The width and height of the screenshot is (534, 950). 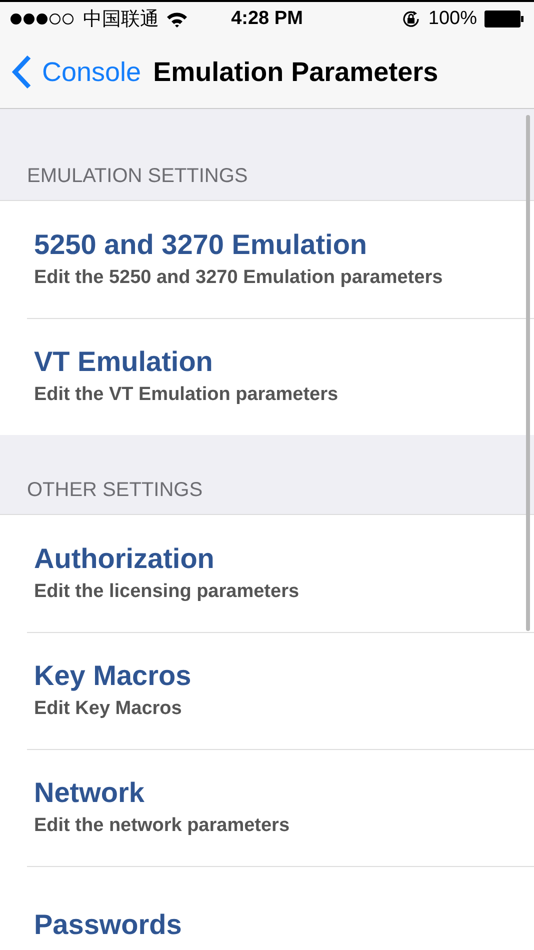 I want to click on section-header: EMULATION SETTINGS, so click(x=137, y=176).